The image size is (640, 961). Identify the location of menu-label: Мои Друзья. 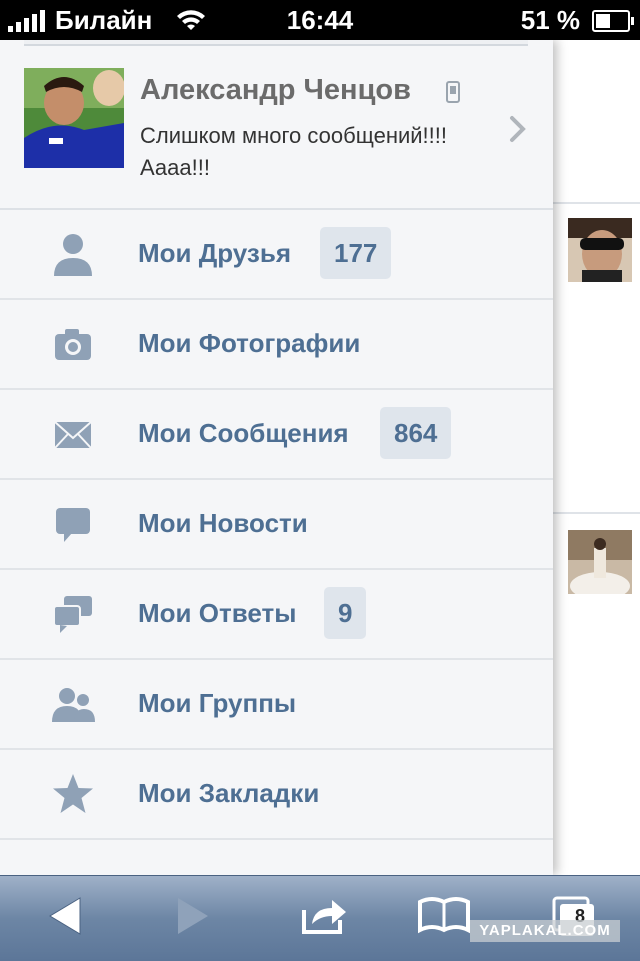
(214, 253).